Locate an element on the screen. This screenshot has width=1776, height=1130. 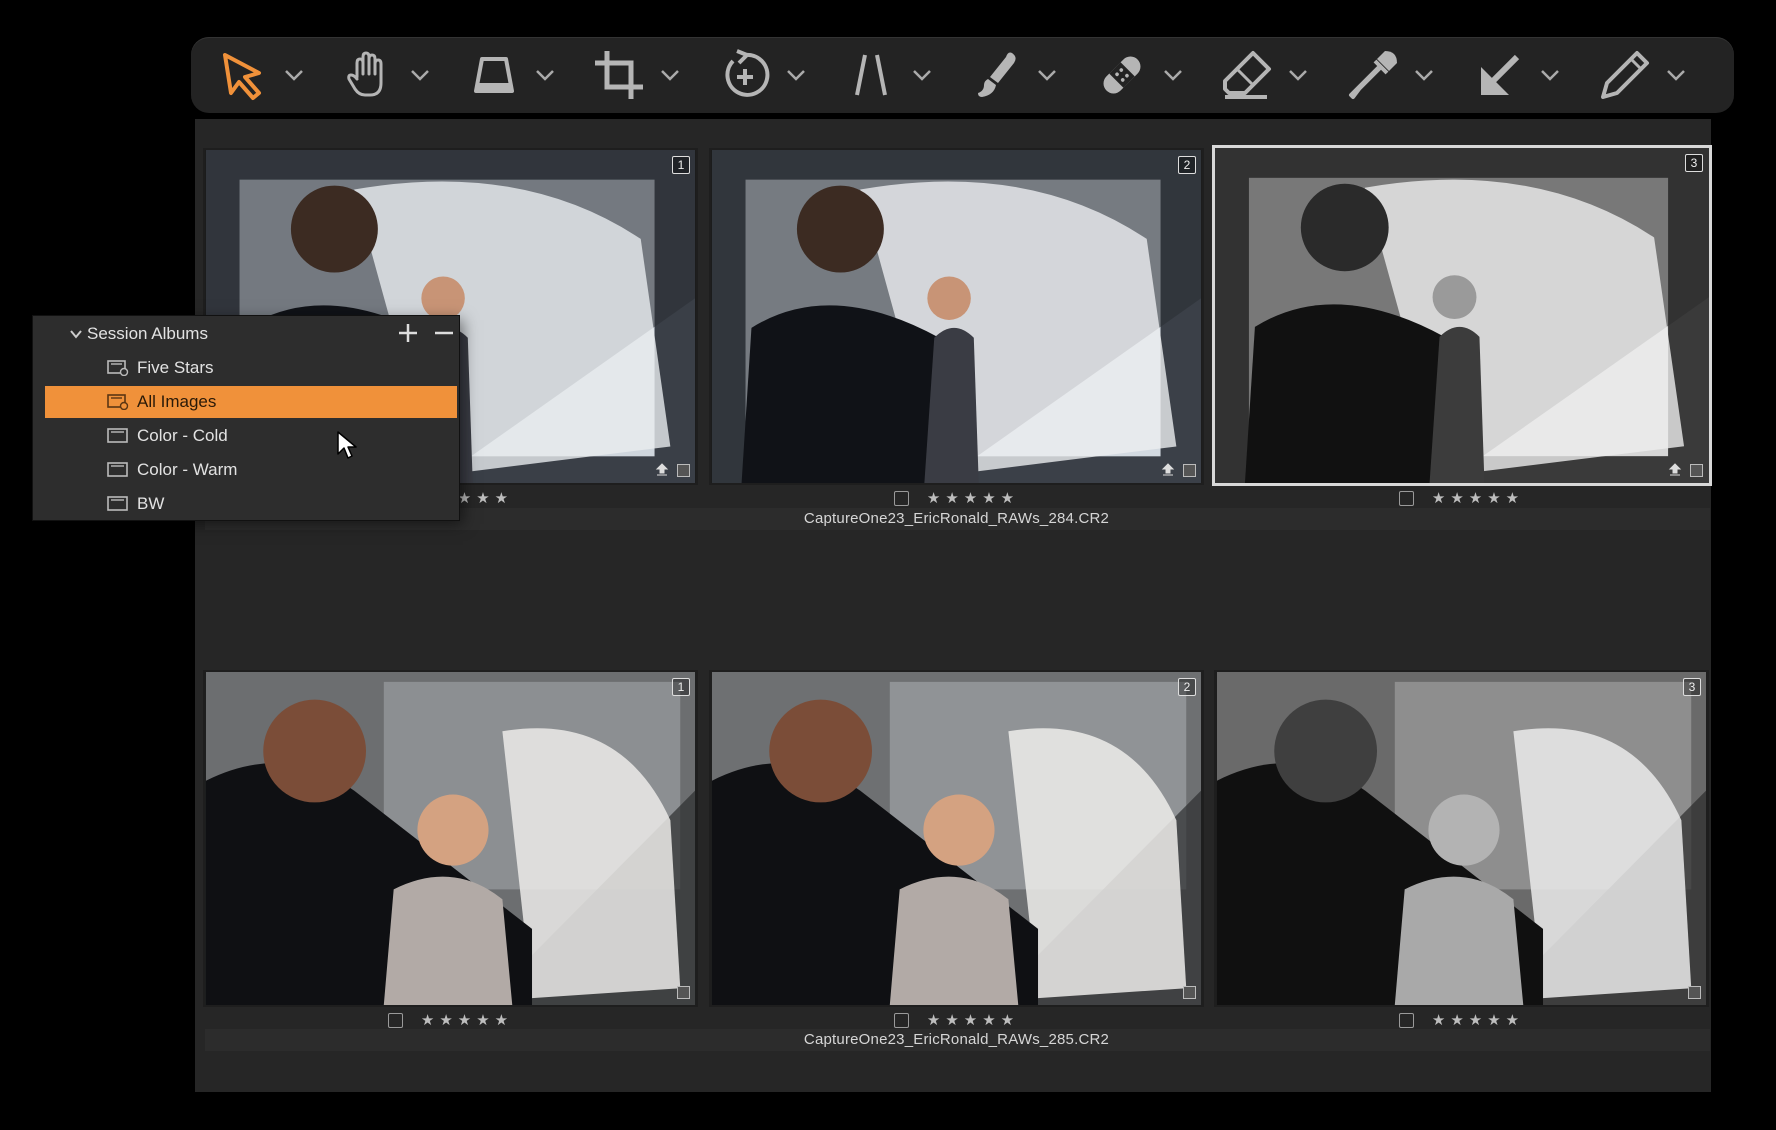
heal-tool is located at coordinates (1149, 75).